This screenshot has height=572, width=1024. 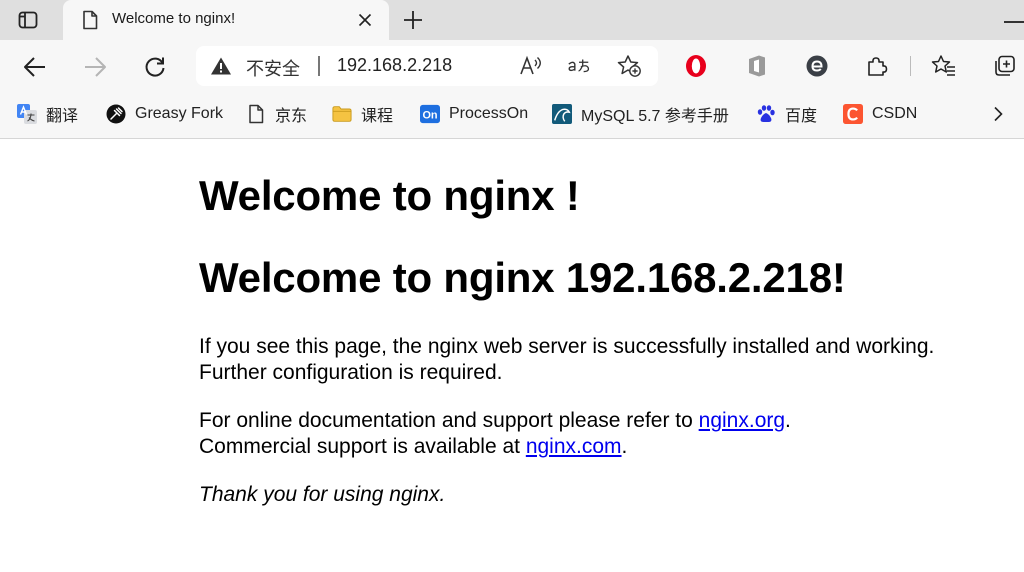 What do you see at coordinates (27, 114) in the screenshot?
I see `google-translate-icon` at bounding box center [27, 114].